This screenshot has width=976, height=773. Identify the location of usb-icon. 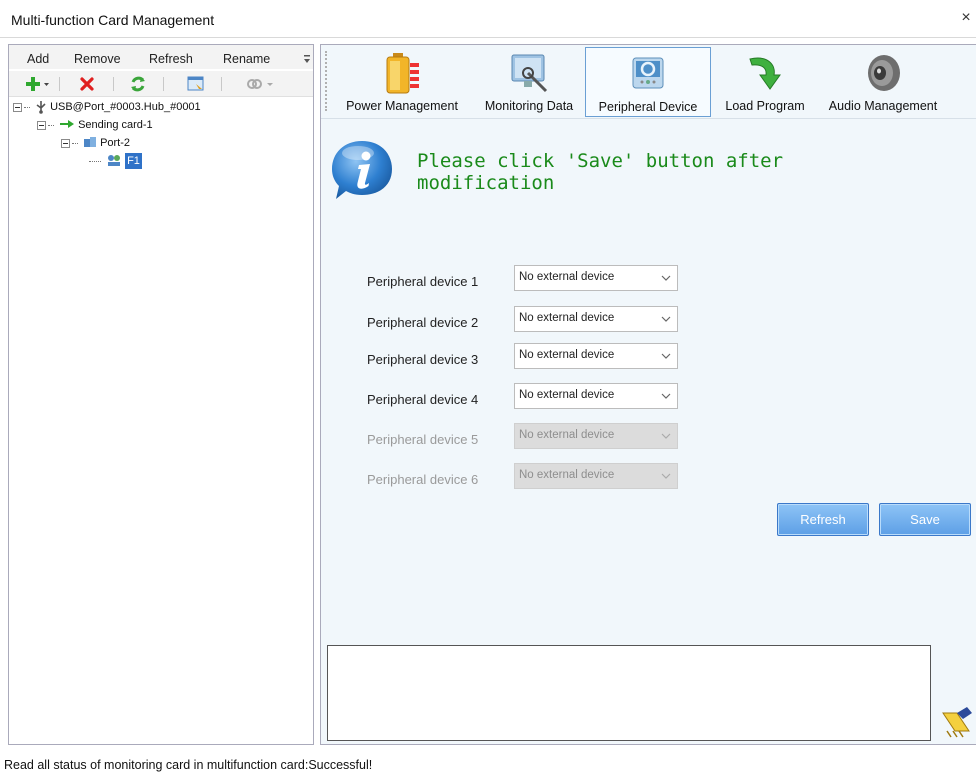
(41, 107).